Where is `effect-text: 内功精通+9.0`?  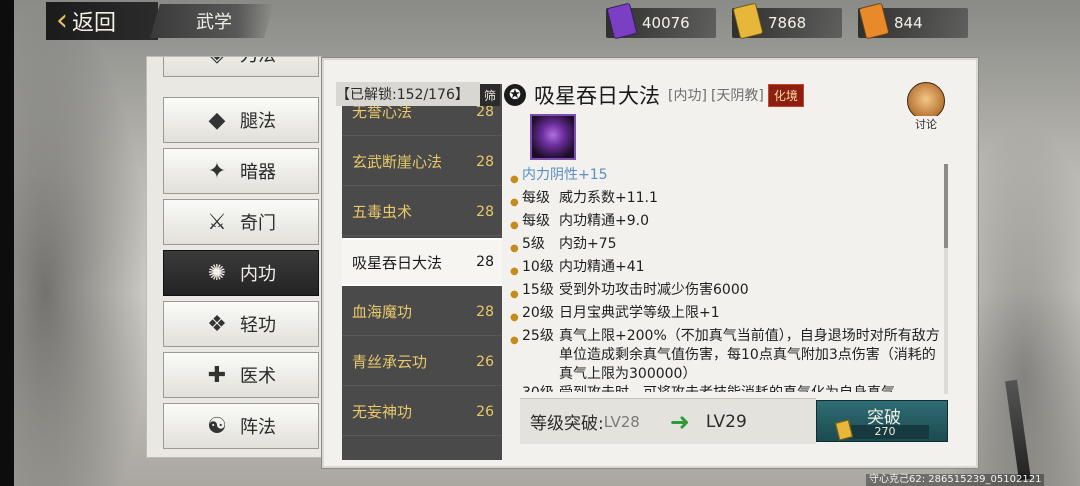
effect-text: 内功精通+9.0 is located at coordinates (604, 221).